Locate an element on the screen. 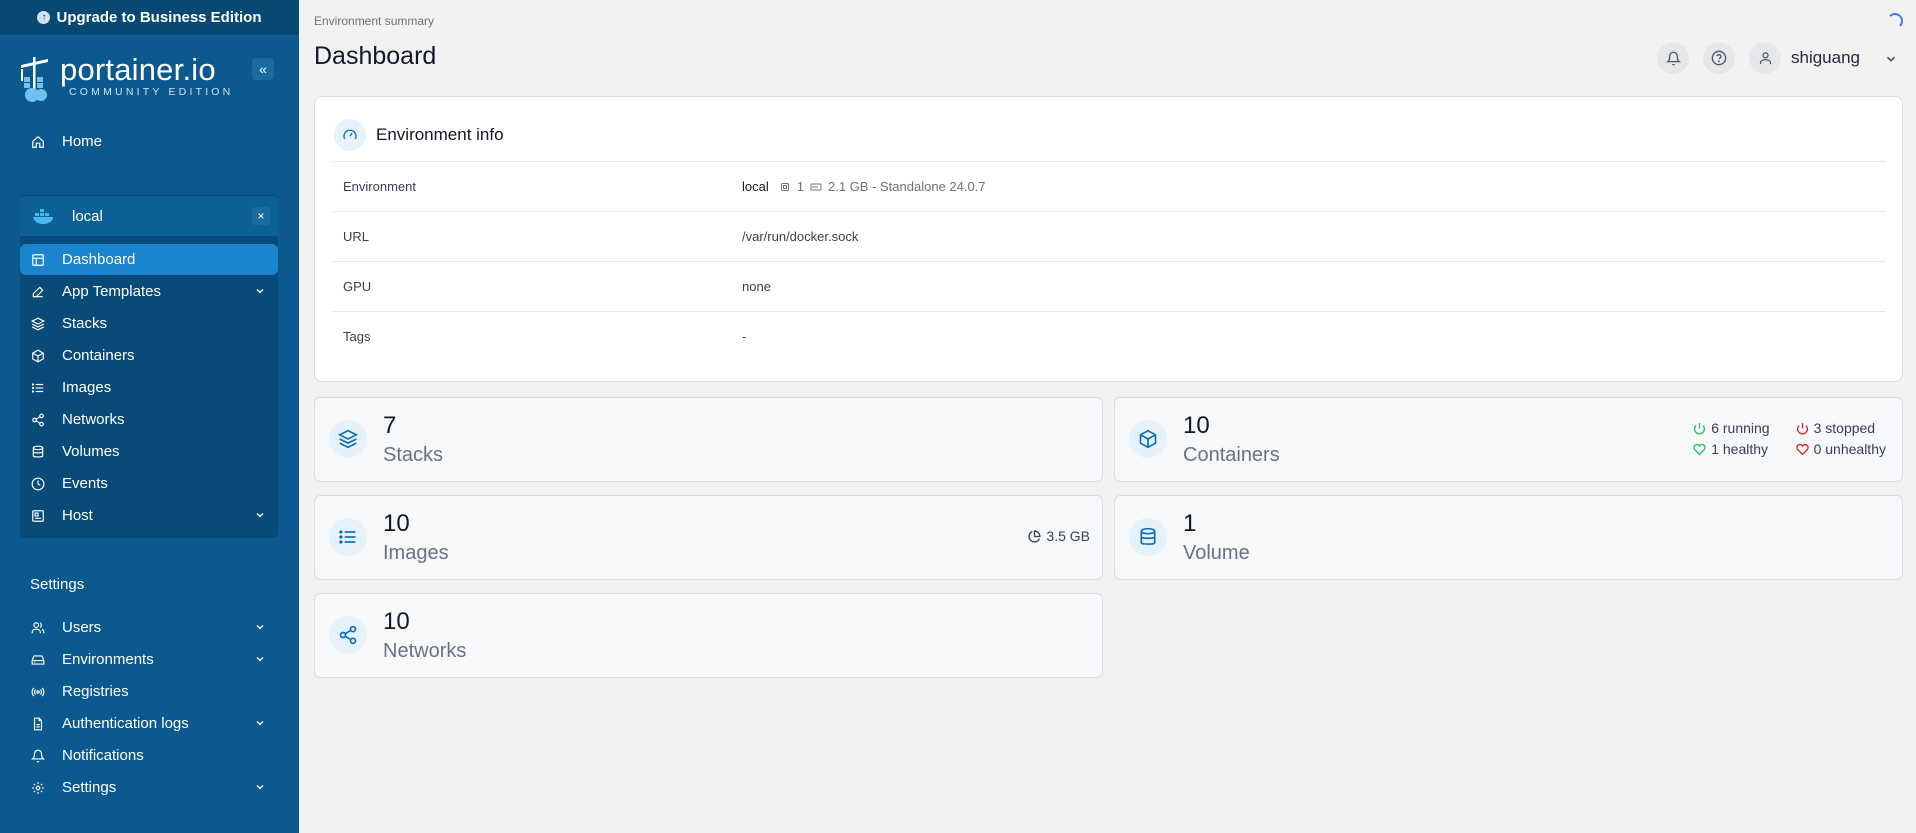 The width and height of the screenshot is (1916, 833). breadcrumb: Environment summary is located at coordinates (374, 21).